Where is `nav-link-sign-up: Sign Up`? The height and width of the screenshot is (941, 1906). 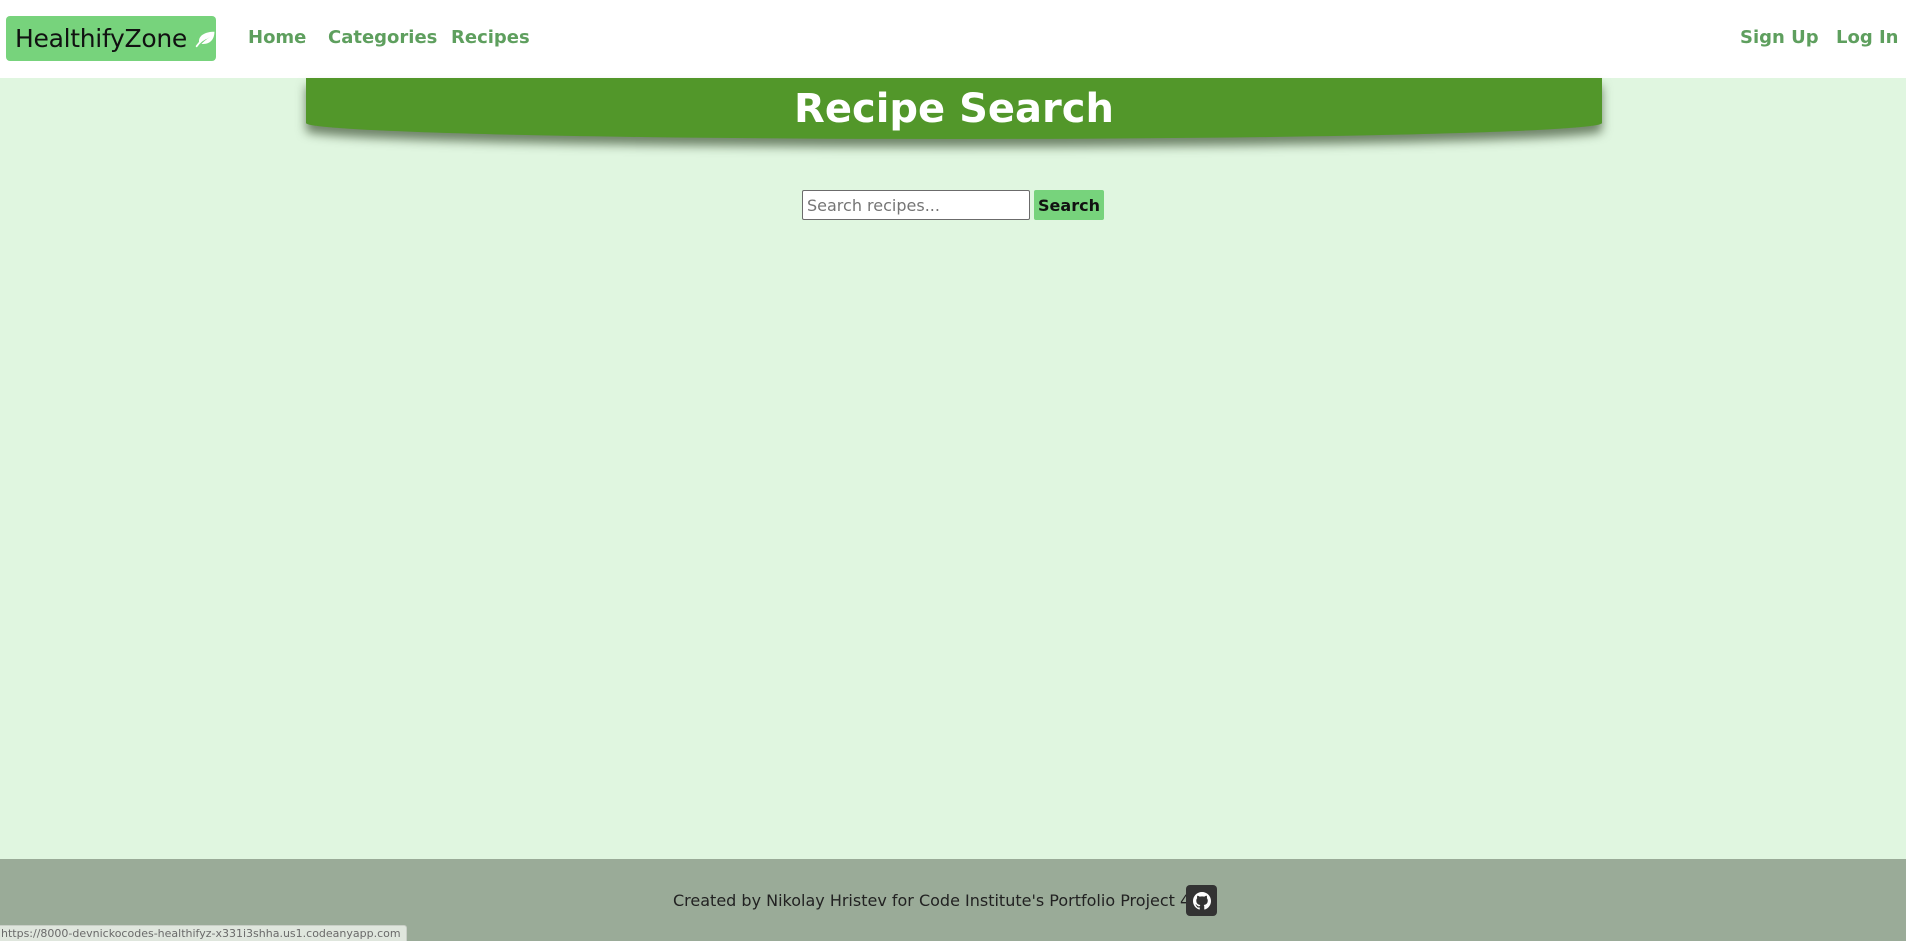
nav-link-sign-up: Sign Up is located at coordinates (1779, 37).